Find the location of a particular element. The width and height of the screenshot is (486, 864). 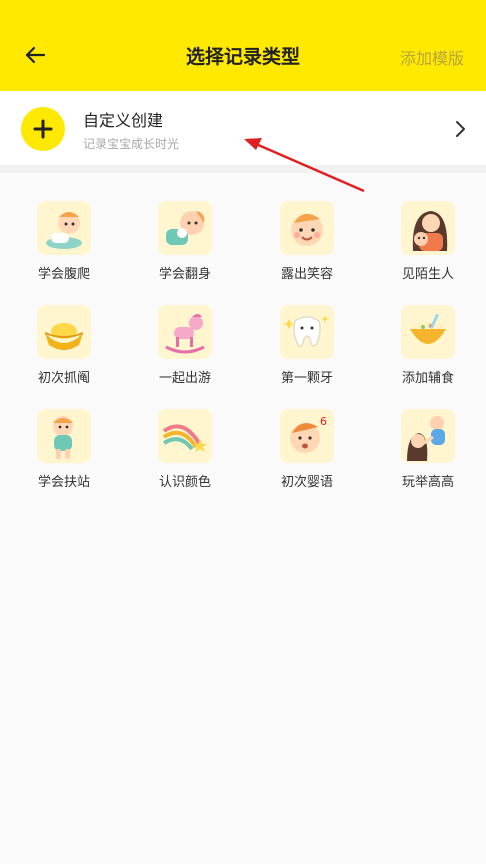

top-bar: 选择记录类型 添加模版 is located at coordinates (243, 45).